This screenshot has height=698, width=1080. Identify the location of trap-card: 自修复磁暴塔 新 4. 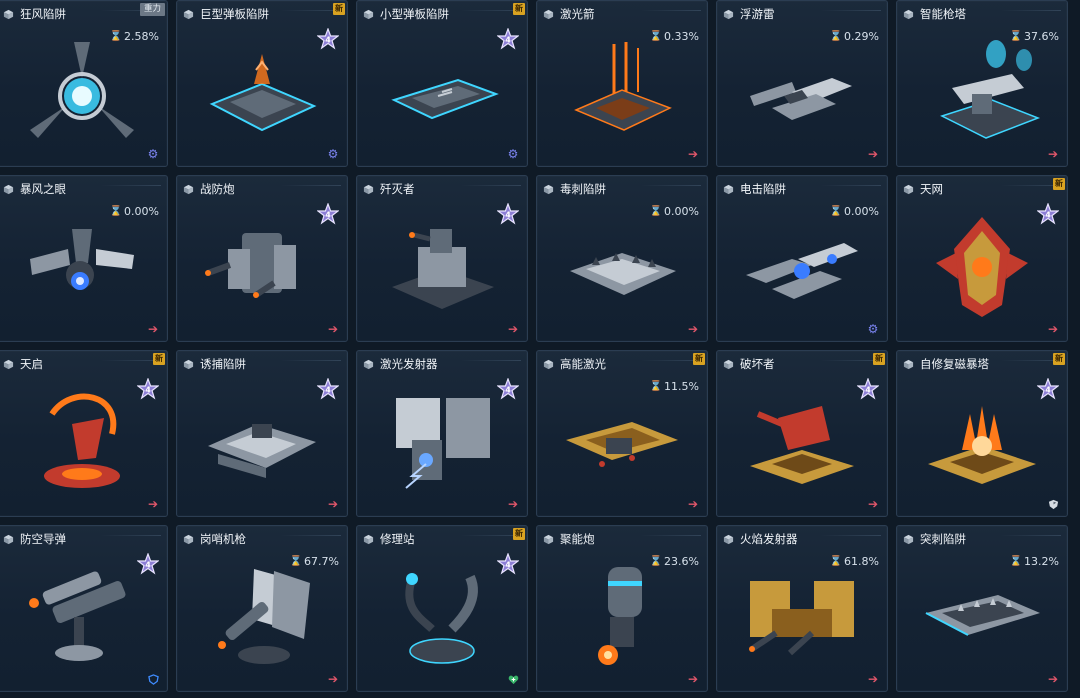
(982, 433).